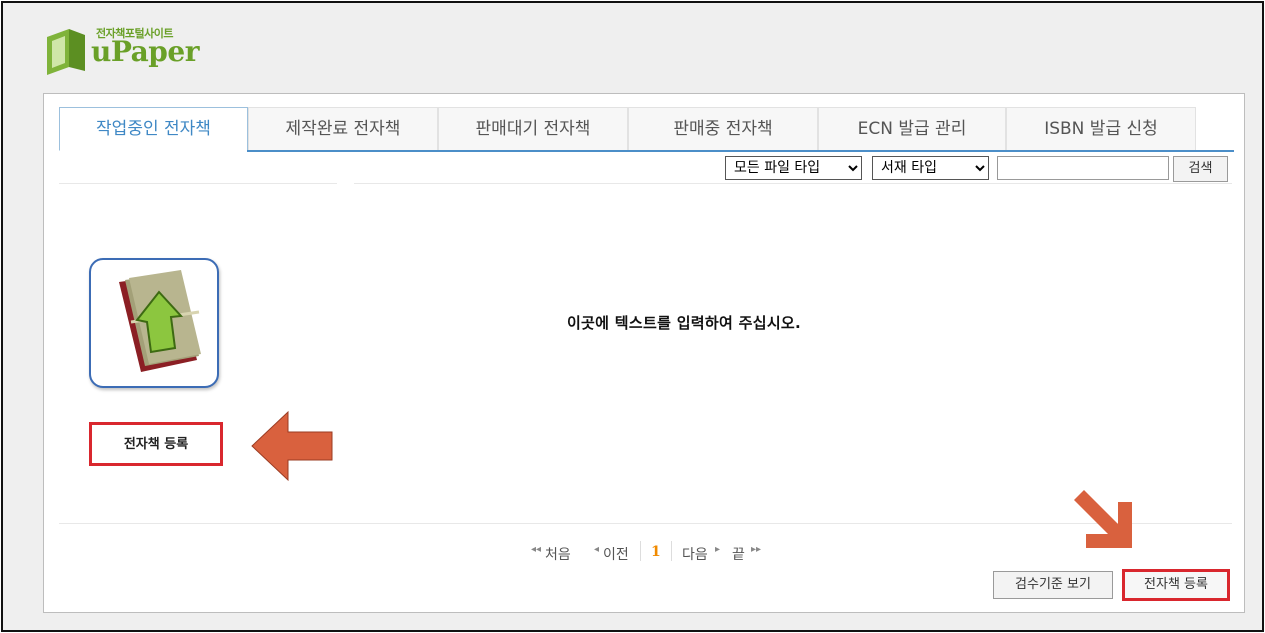  What do you see at coordinates (597, 549) in the screenshot?
I see `prev-page-icon: ◂` at bounding box center [597, 549].